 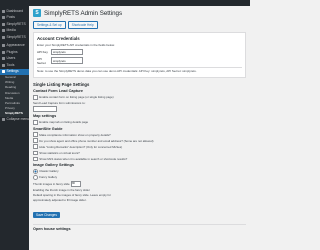 What do you see at coordinates (61, 85) in the screenshot?
I see `single-listing-title: Single Listing Page Settings` at bounding box center [61, 85].